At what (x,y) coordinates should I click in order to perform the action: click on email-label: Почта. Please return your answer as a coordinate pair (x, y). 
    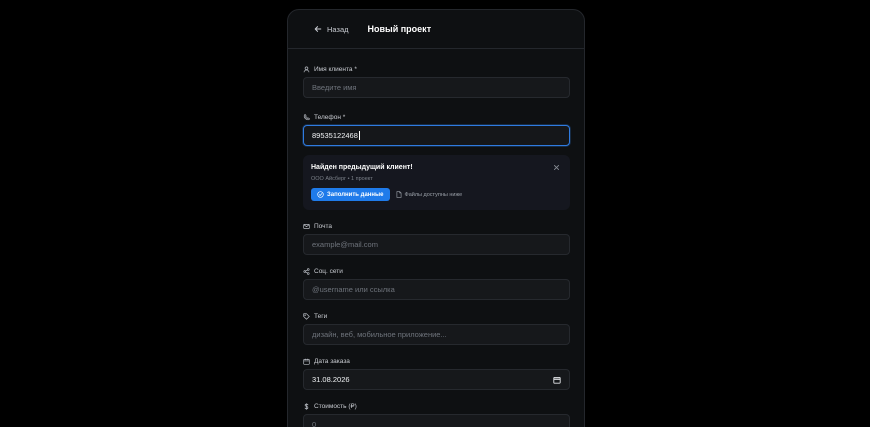
    Looking at the image, I should click on (323, 226).